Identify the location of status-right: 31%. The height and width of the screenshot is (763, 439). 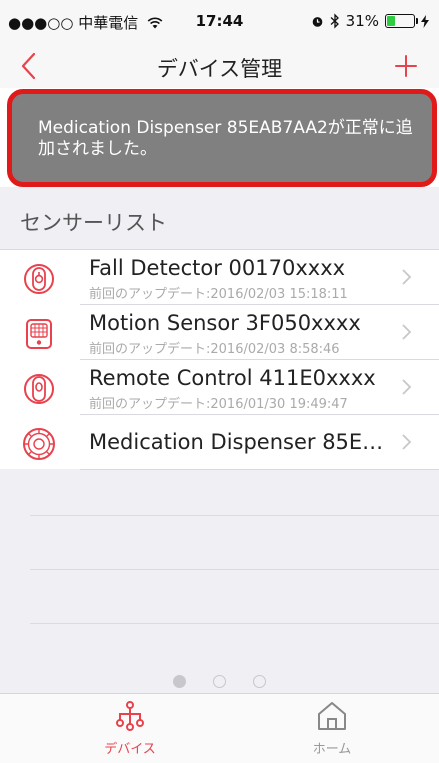
(370, 21).